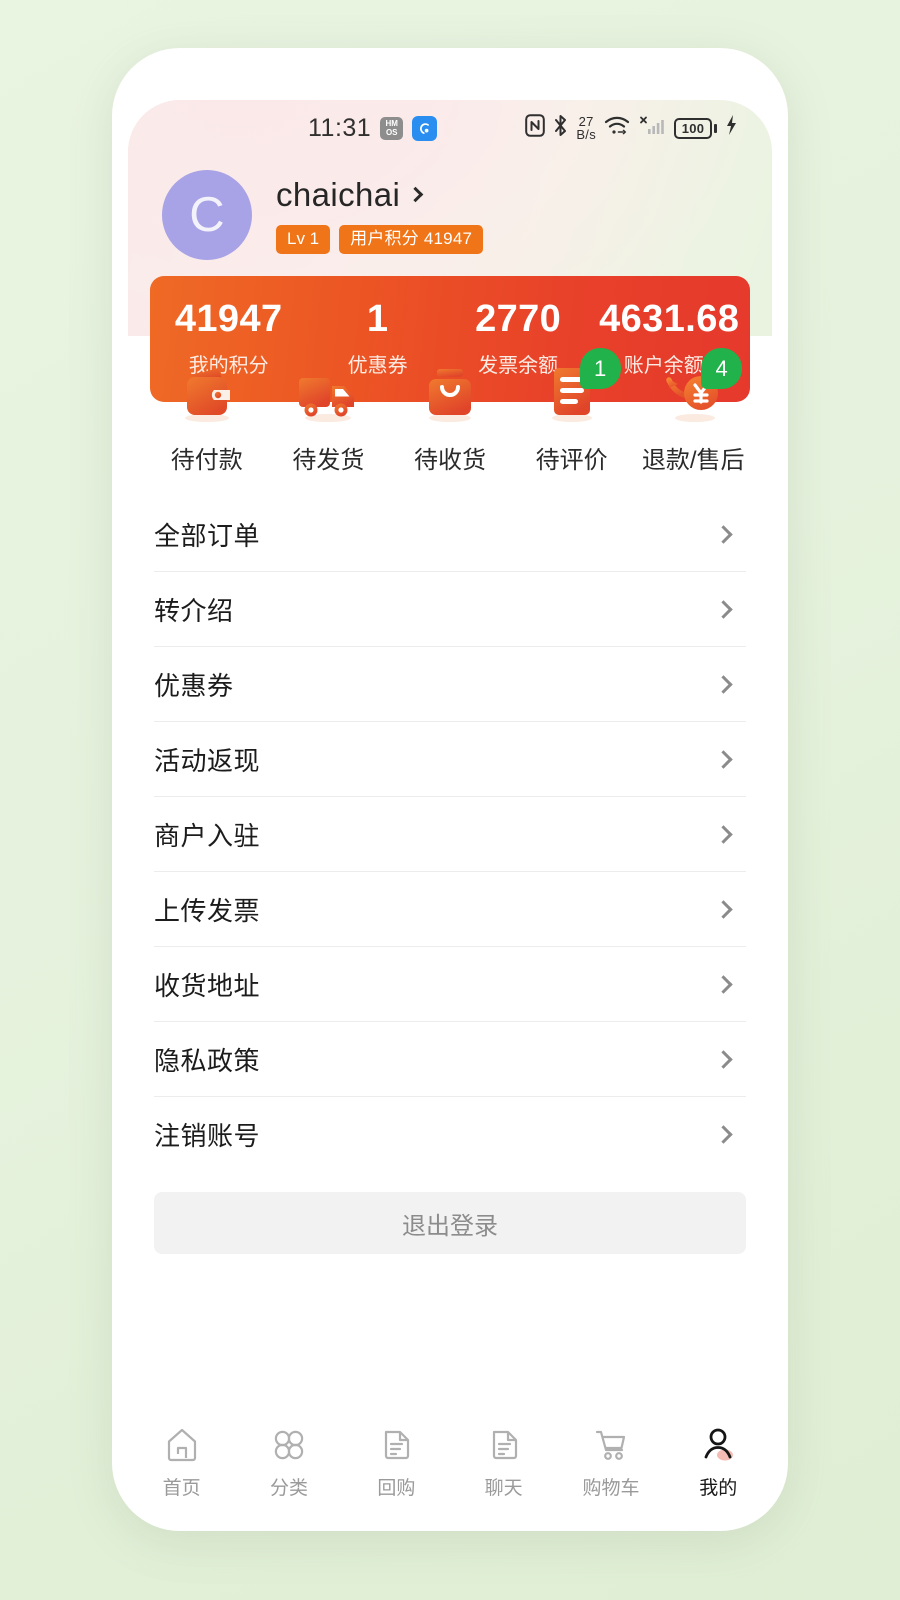 This screenshot has height=1600, width=900. What do you see at coordinates (288, 1488) in the screenshot?
I see `nav-item-label: 分类` at bounding box center [288, 1488].